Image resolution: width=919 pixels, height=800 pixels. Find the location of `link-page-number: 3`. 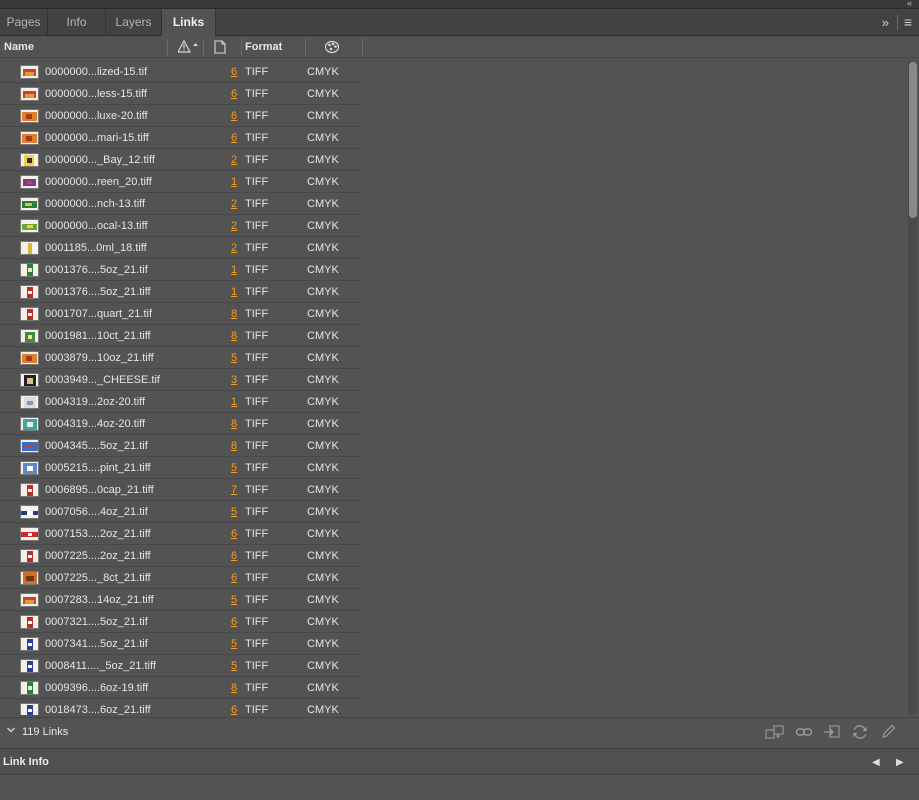

link-page-number: 3 is located at coordinates (234, 380).